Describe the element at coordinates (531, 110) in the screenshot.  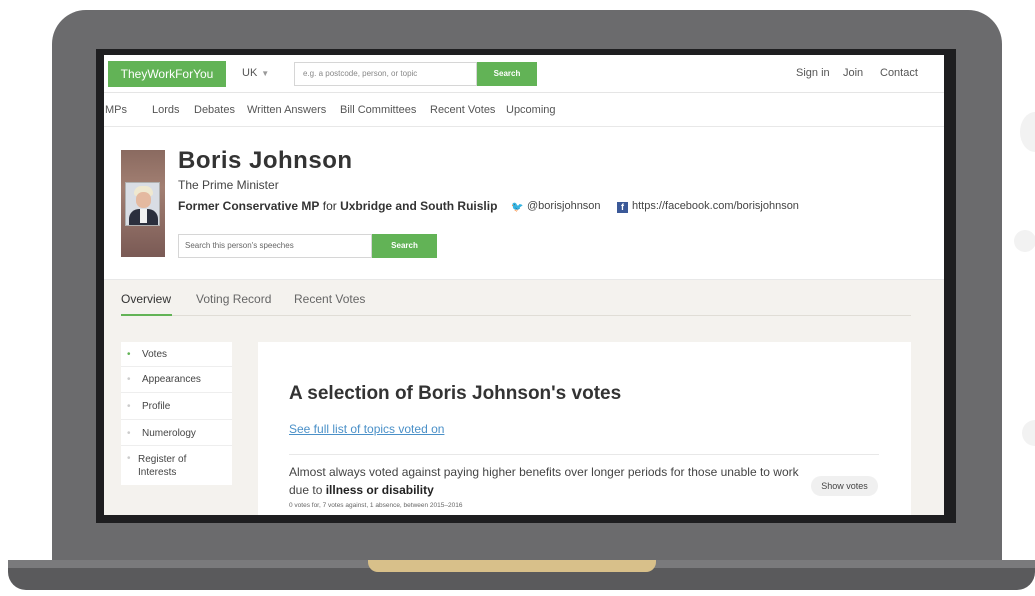
I see `nav-item-upcoming: Upcoming` at that location.